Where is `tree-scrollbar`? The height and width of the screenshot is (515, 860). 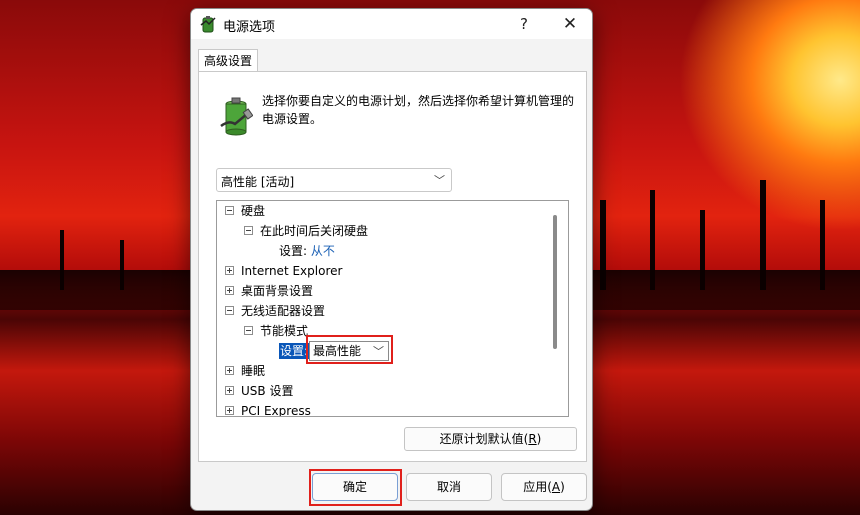
tree-scrollbar is located at coordinates (555, 282).